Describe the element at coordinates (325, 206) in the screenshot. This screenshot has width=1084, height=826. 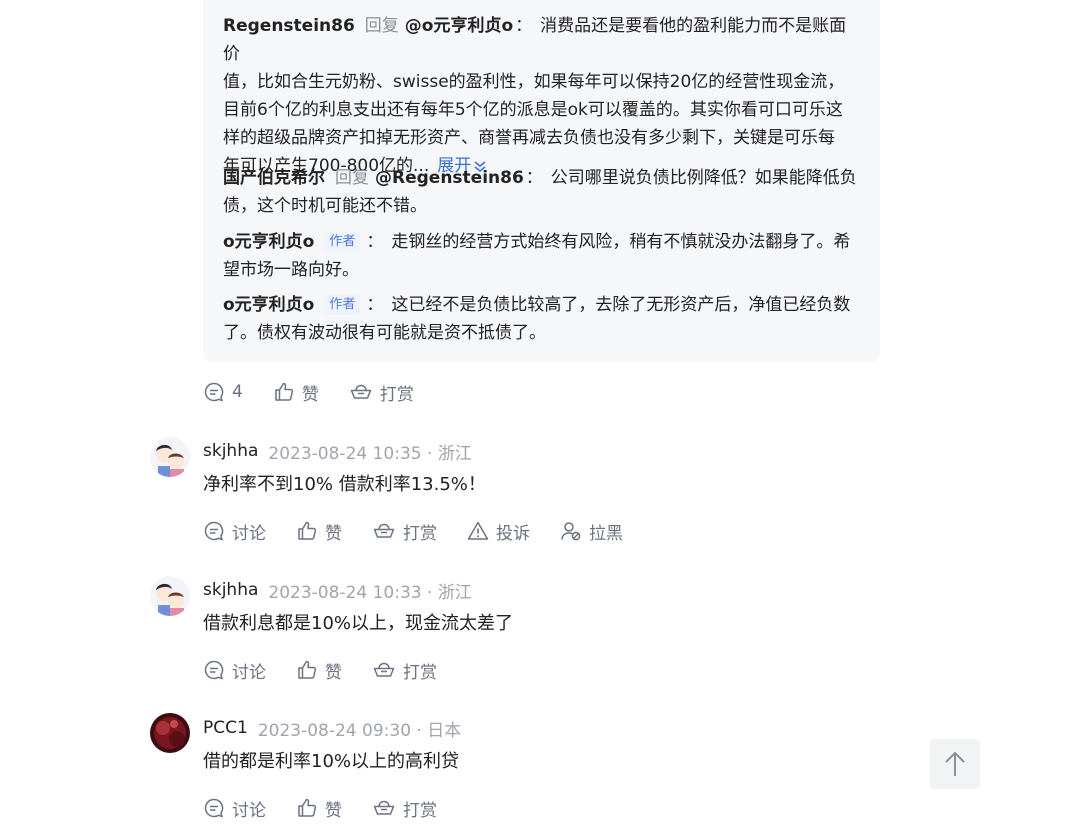
I see `reply-text-line: 债，这个时机可能还不错。` at that location.